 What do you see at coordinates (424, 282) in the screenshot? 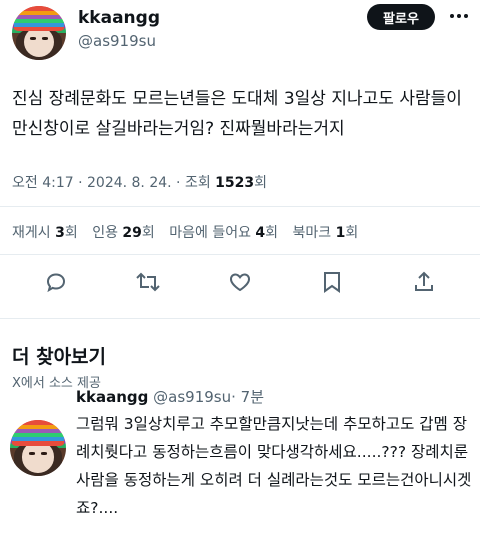
I see `share-icon` at bounding box center [424, 282].